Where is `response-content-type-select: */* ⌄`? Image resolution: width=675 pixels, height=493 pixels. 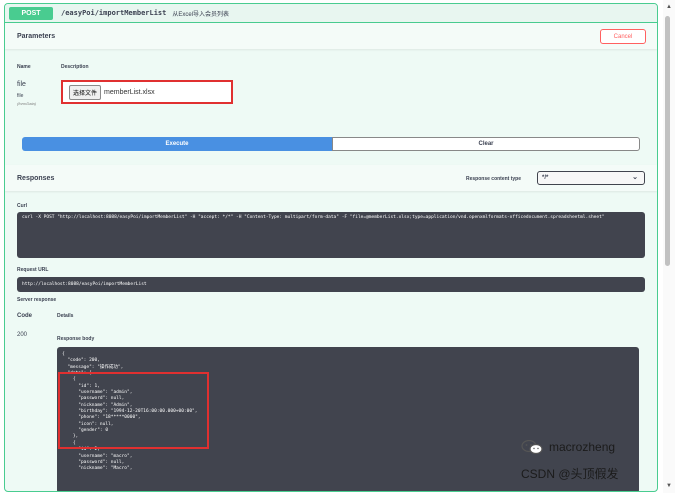
response-content-type-select: */* ⌄ is located at coordinates (591, 178).